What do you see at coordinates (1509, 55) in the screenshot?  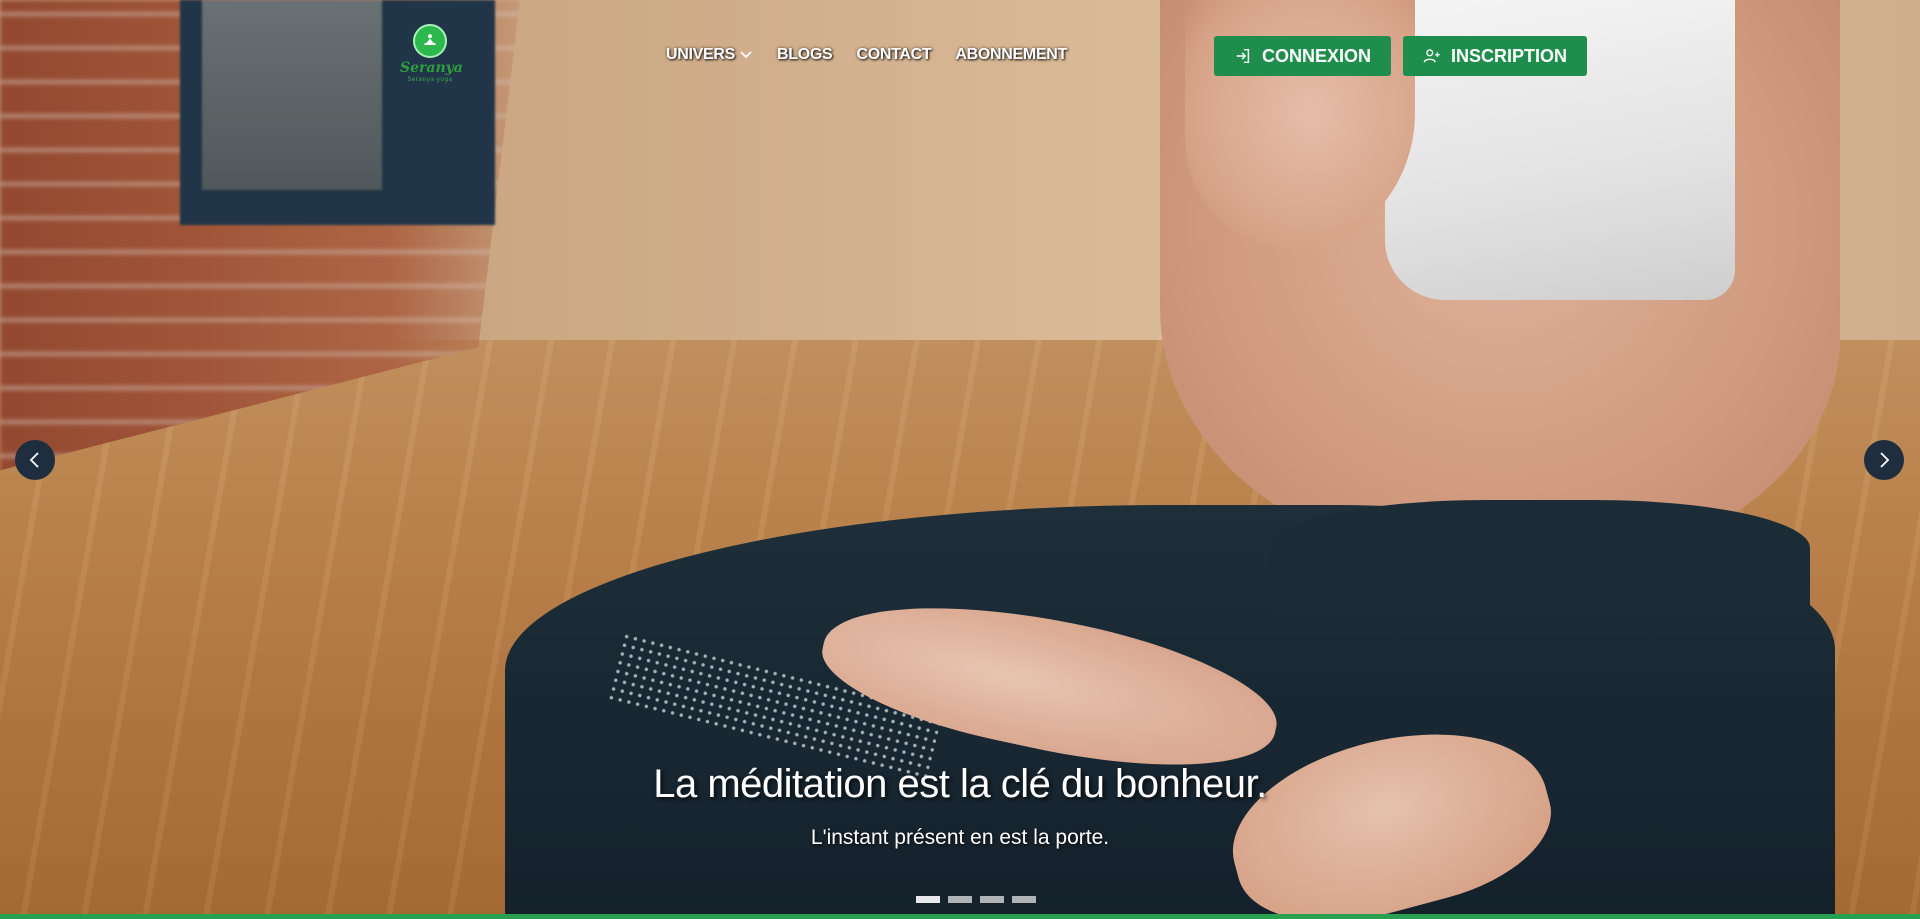 I see `signup-label: INSCRIPTION` at bounding box center [1509, 55].